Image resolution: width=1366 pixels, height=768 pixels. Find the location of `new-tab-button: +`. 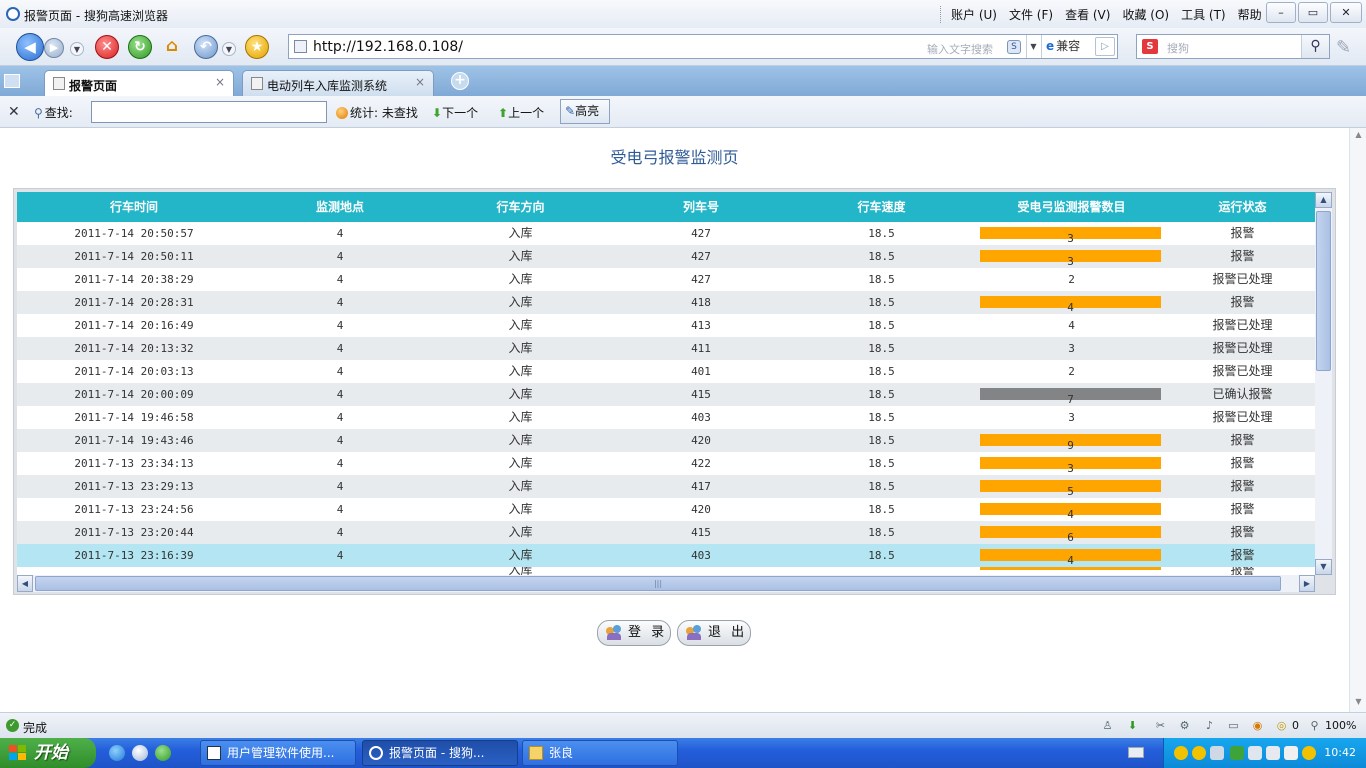

new-tab-button: + is located at coordinates (460, 81).